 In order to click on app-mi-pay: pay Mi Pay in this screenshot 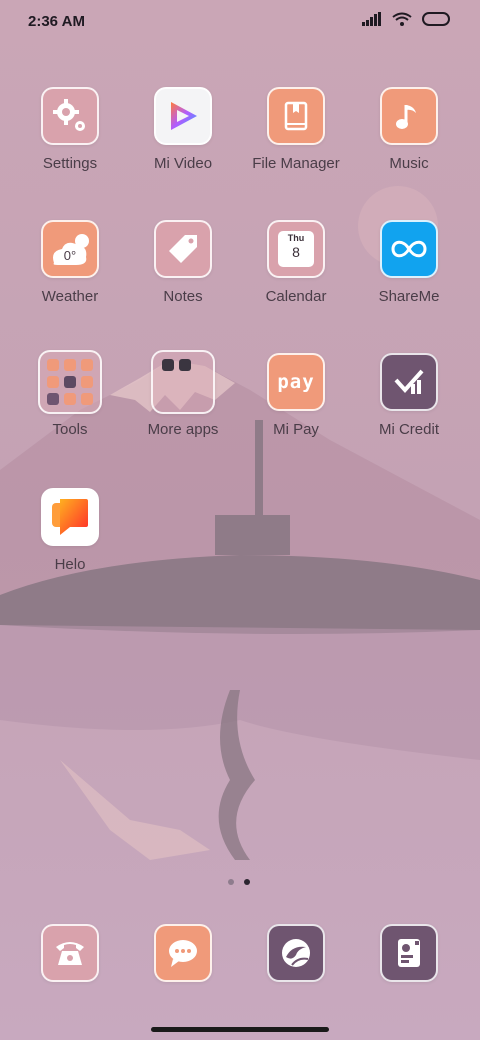, I will do `click(296, 395)`.